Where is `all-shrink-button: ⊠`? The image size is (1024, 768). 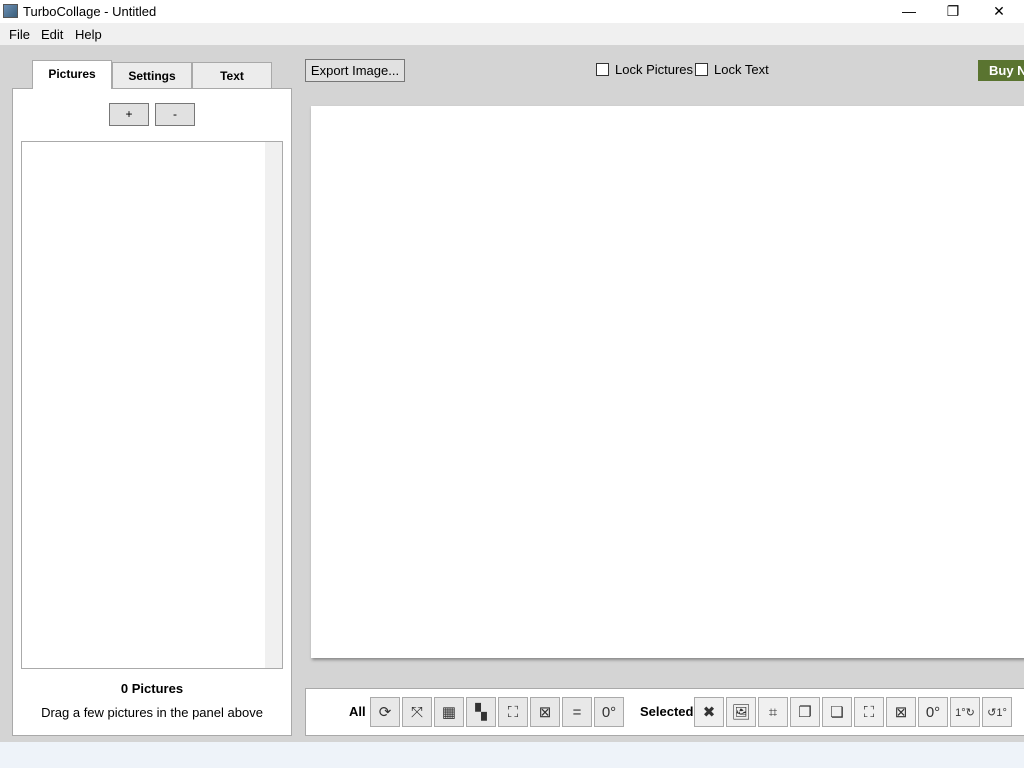 all-shrink-button: ⊠ is located at coordinates (545, 712).